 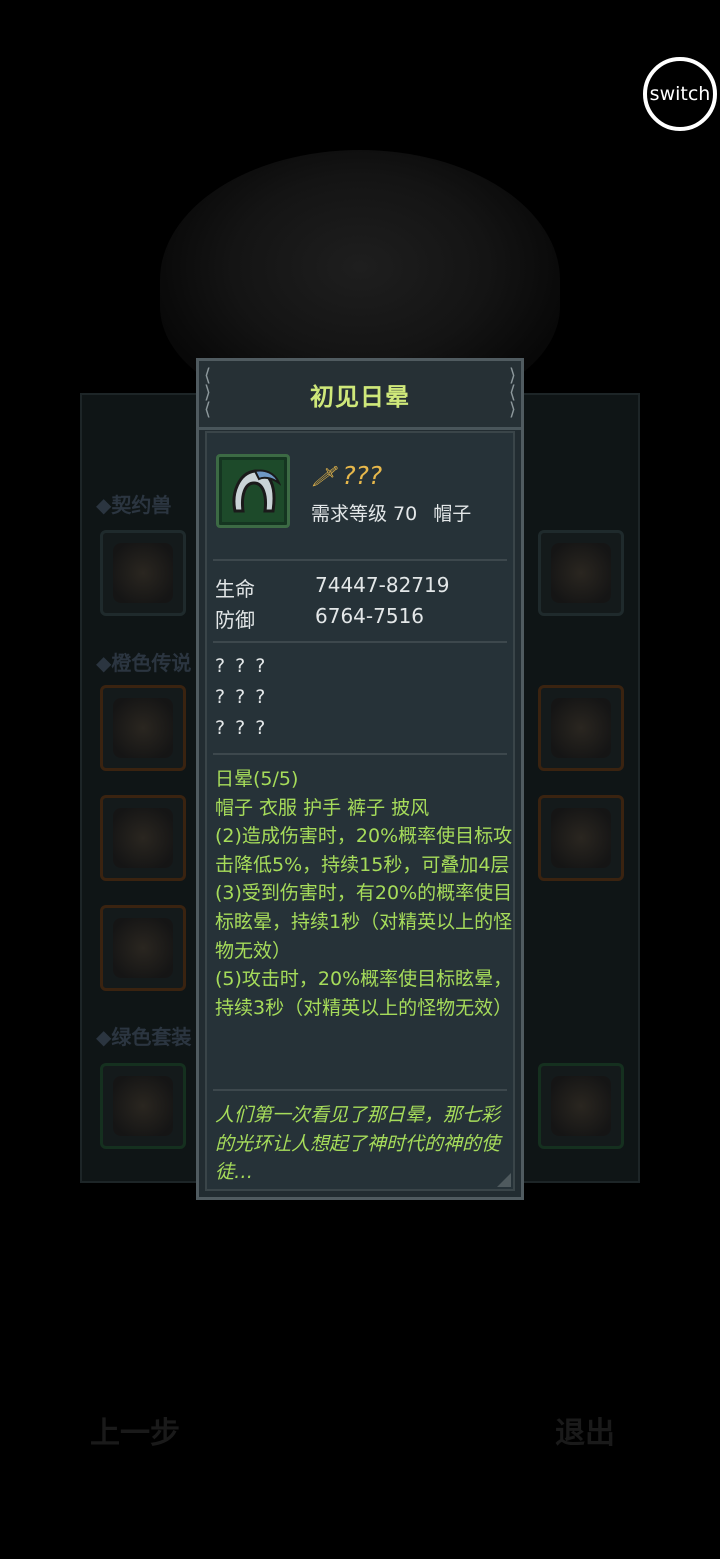 I want to click on stat-row-defense: 防御 6764-7516, so click(x=319, y=618).